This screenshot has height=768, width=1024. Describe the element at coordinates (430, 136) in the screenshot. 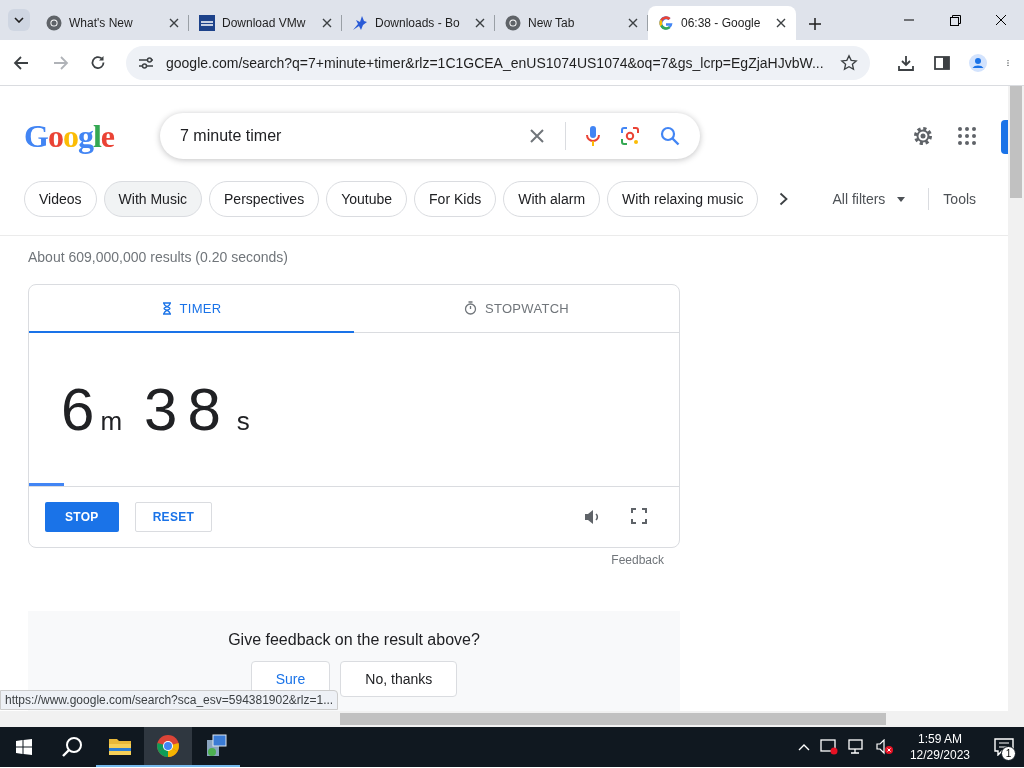

I see `search-field: 7 minute timer` at that location.